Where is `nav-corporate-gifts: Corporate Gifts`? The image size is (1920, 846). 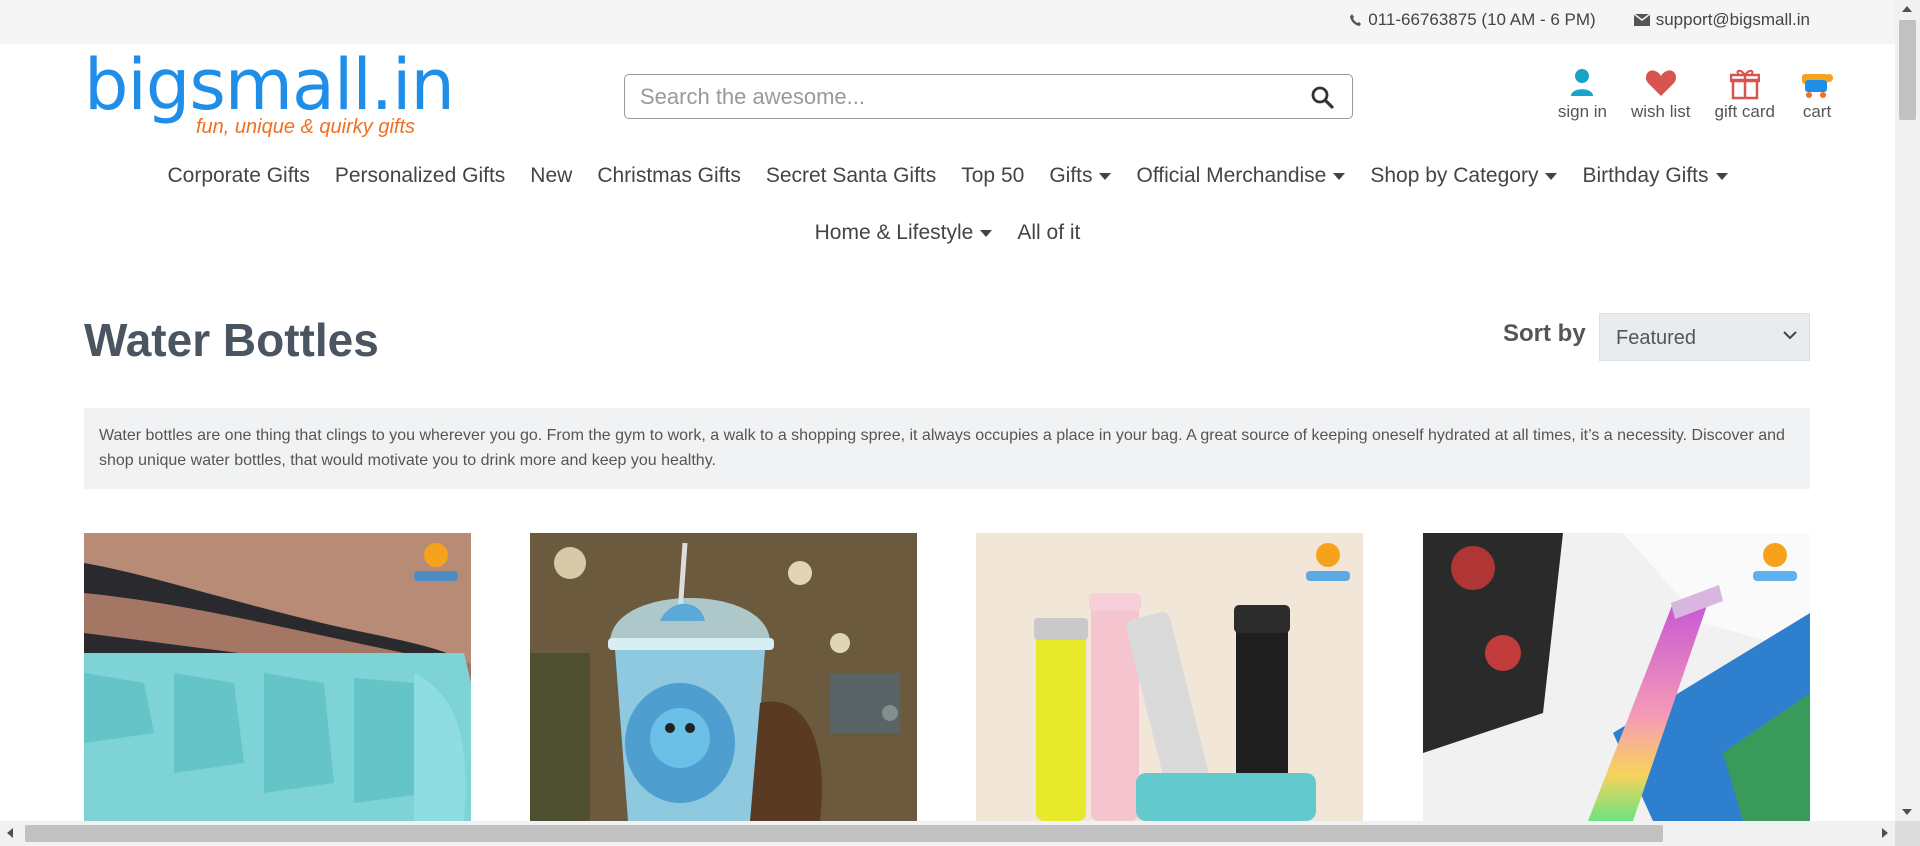
nav-corporate-gifts: Corporate Gifts is located at coordinates (238, 176).